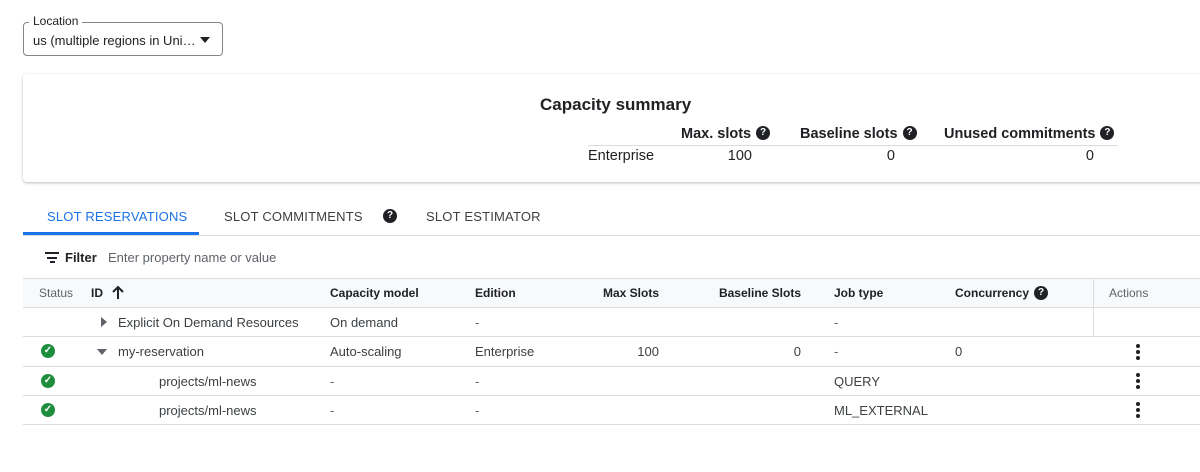 Image resolution: width=1200 pixels, height=472 pixels. What do you see at coordinates (648, 351) in the screenshot?
I see `row-max-slots: 100` at bounding box center [648, 351].